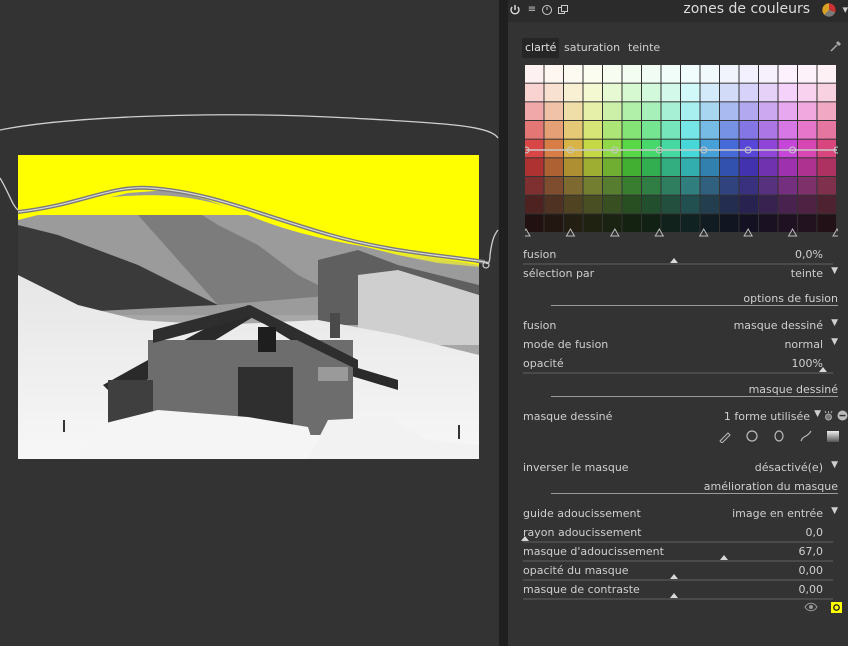 Image resolution: width=848 pixels, height=646 pixels. Describe the element at coordinates (817, 414) in the screenshot. I see `drawn-mask-dropdown-icon: ▼` at that location.